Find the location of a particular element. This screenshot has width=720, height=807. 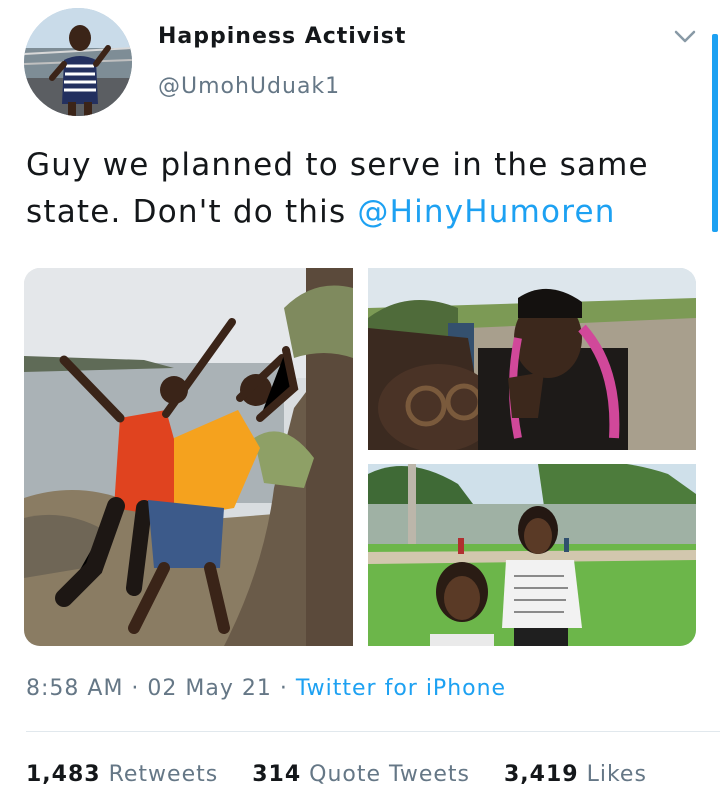

chevron-down-icon is located at coordinates (685, 37).